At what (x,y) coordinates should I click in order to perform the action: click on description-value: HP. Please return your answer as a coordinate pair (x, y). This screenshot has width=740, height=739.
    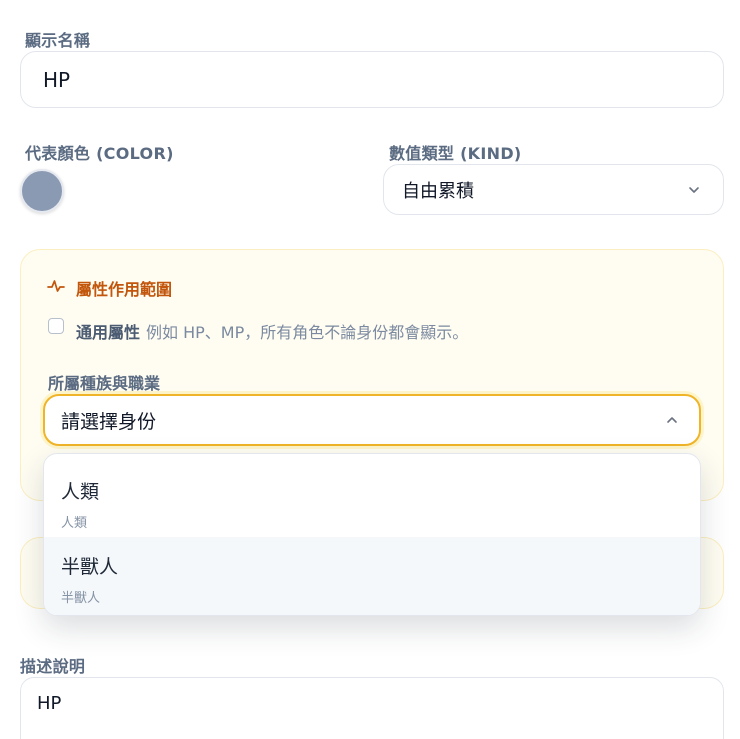
    Looking at the image, I should click on (49, 703).